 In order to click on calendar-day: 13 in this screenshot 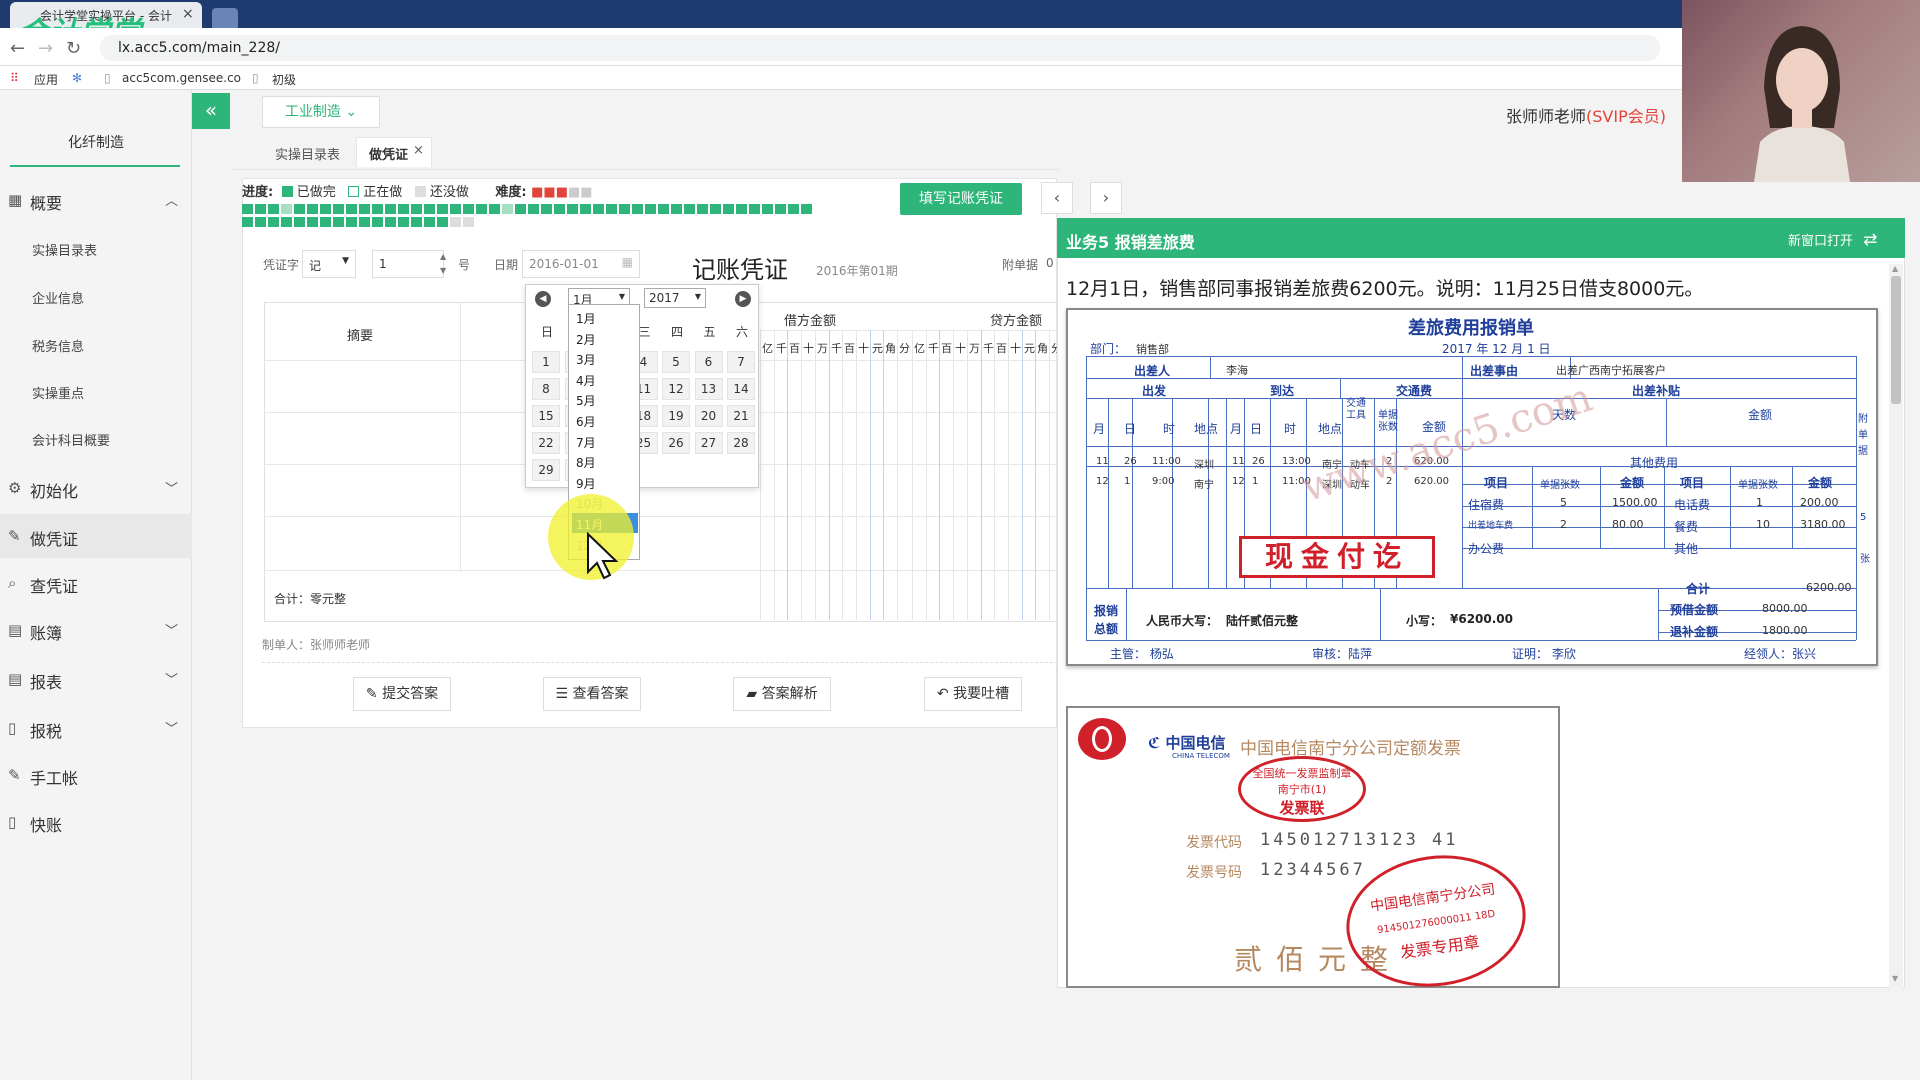, I will do `click(708, 389)`.